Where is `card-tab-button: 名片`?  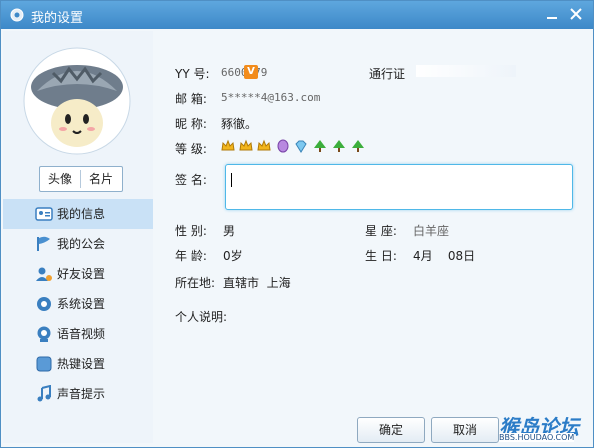 card-tab-button: 名片 is located at coordinates (101, 179).